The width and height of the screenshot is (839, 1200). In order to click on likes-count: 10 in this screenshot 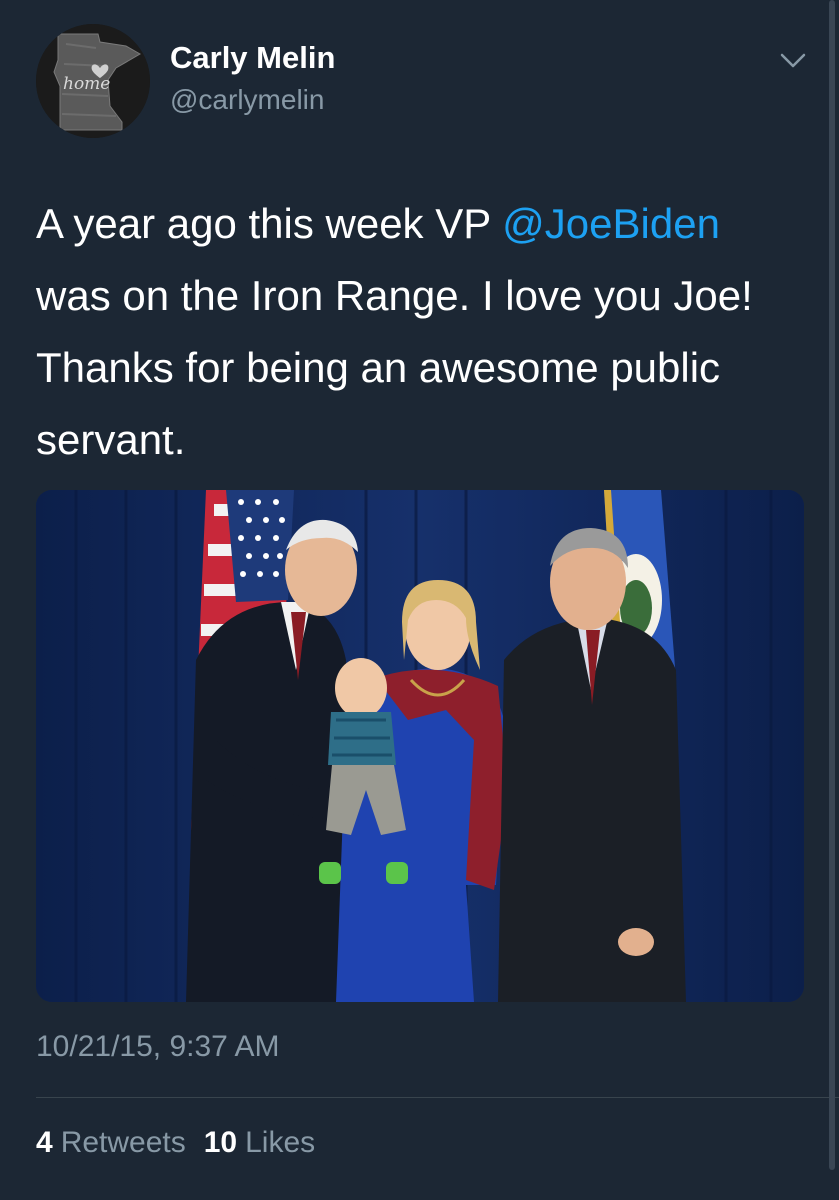, I will do `click(220, 1142)`.